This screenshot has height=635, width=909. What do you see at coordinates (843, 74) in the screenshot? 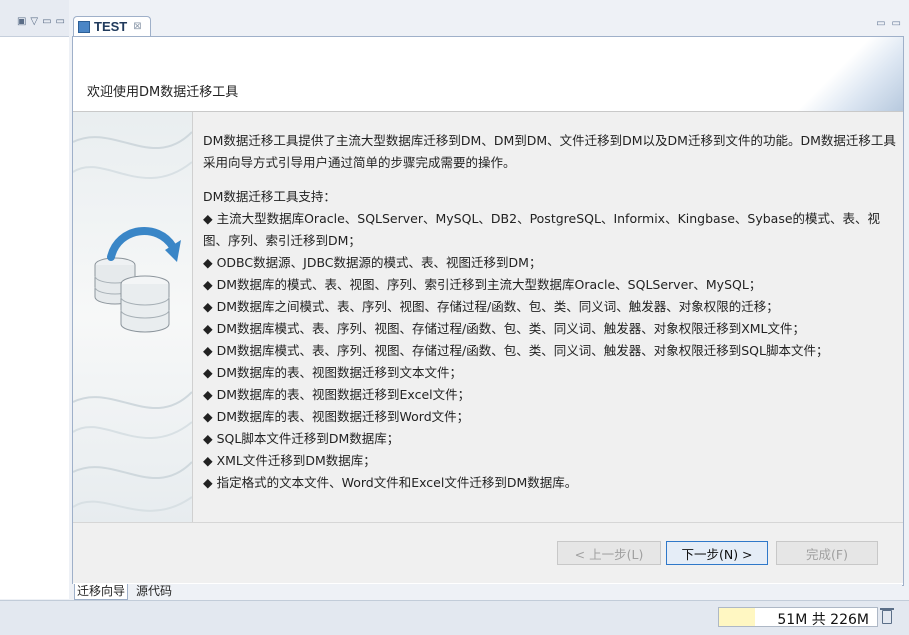
I see `header-decoration` at bounding box center [843, 74].